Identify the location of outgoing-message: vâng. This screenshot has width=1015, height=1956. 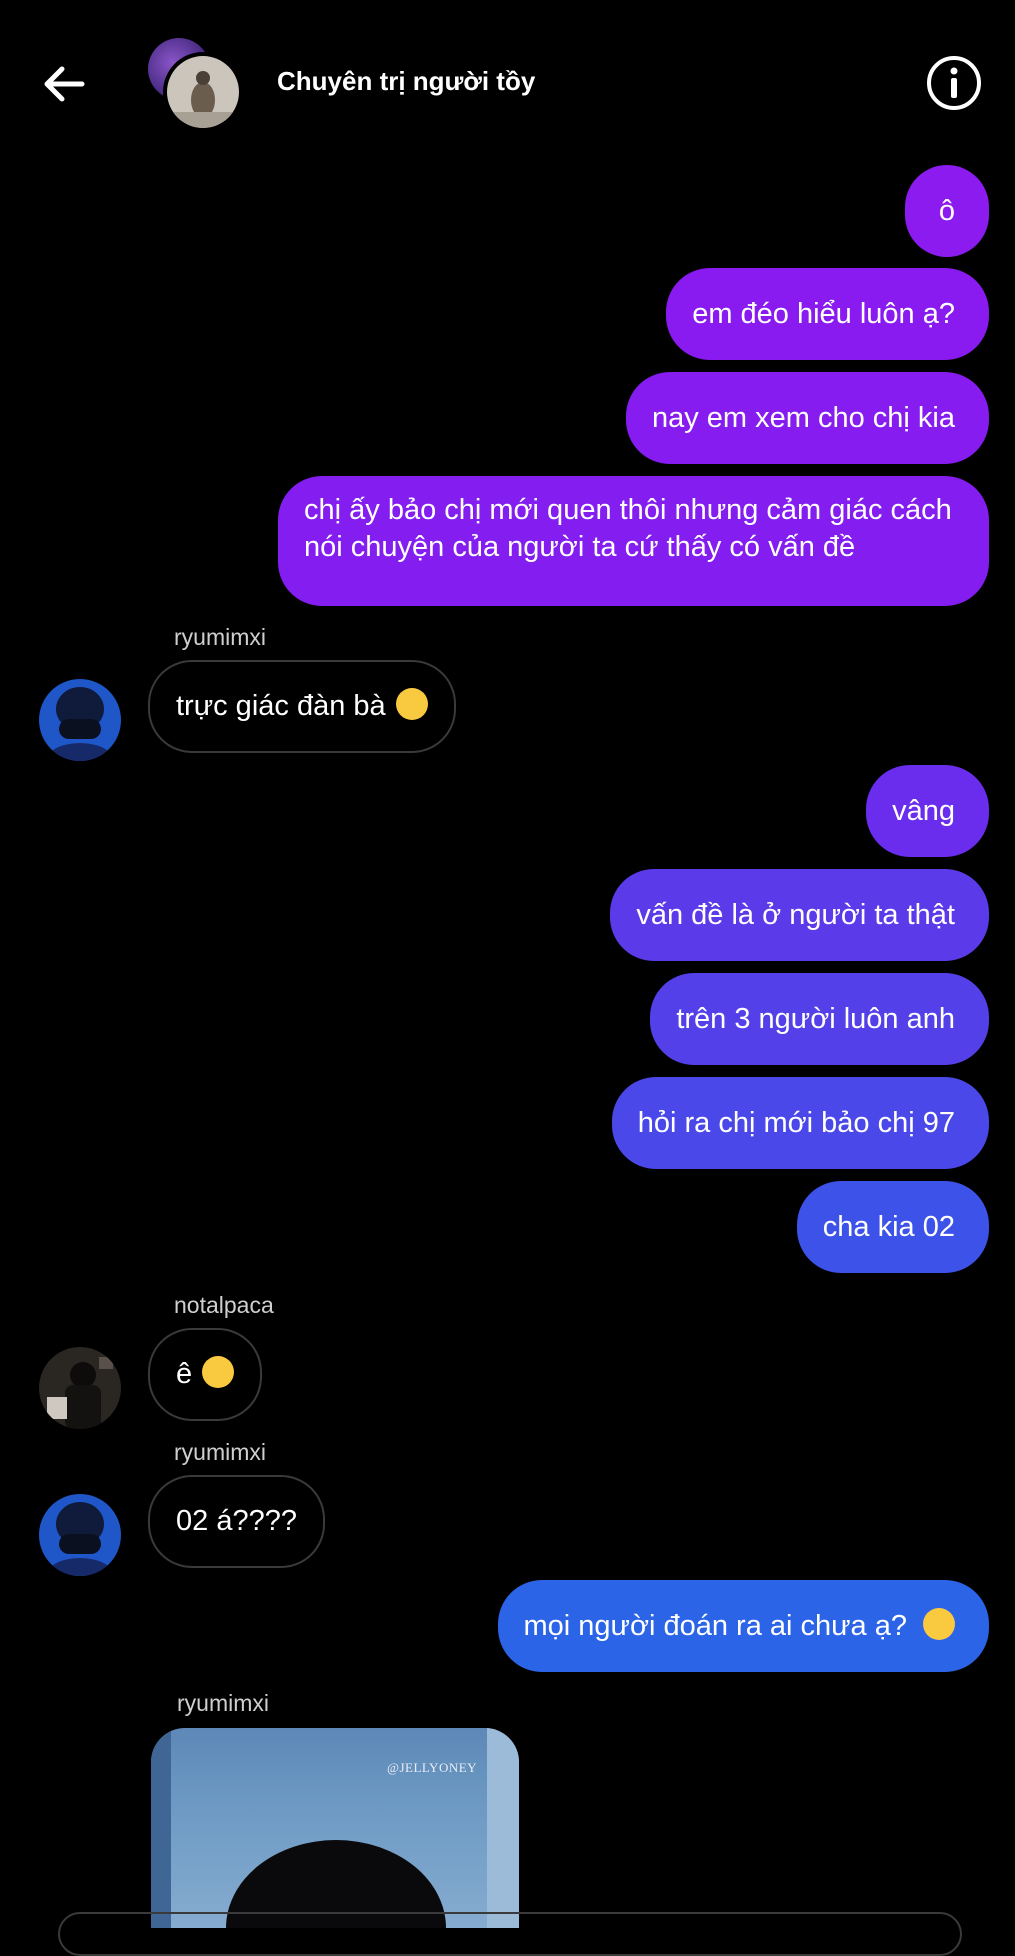
(927, 811).